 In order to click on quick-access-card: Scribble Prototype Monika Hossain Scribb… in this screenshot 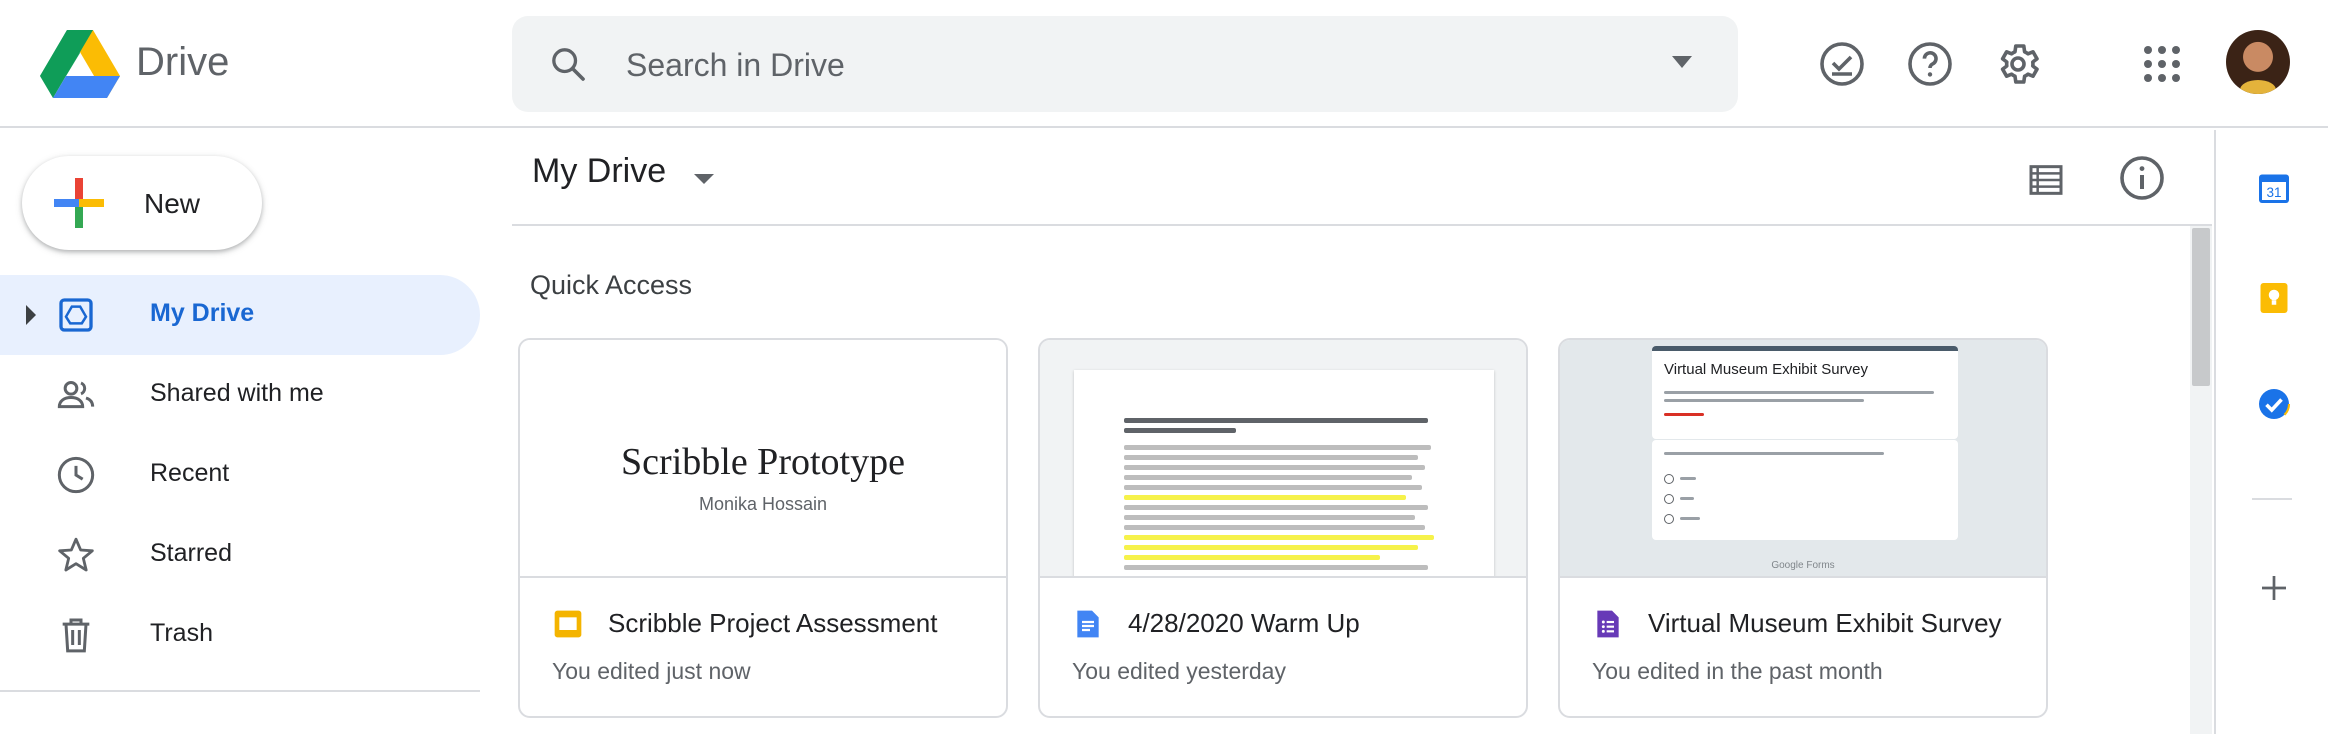, I will do `click(763, 528)`.